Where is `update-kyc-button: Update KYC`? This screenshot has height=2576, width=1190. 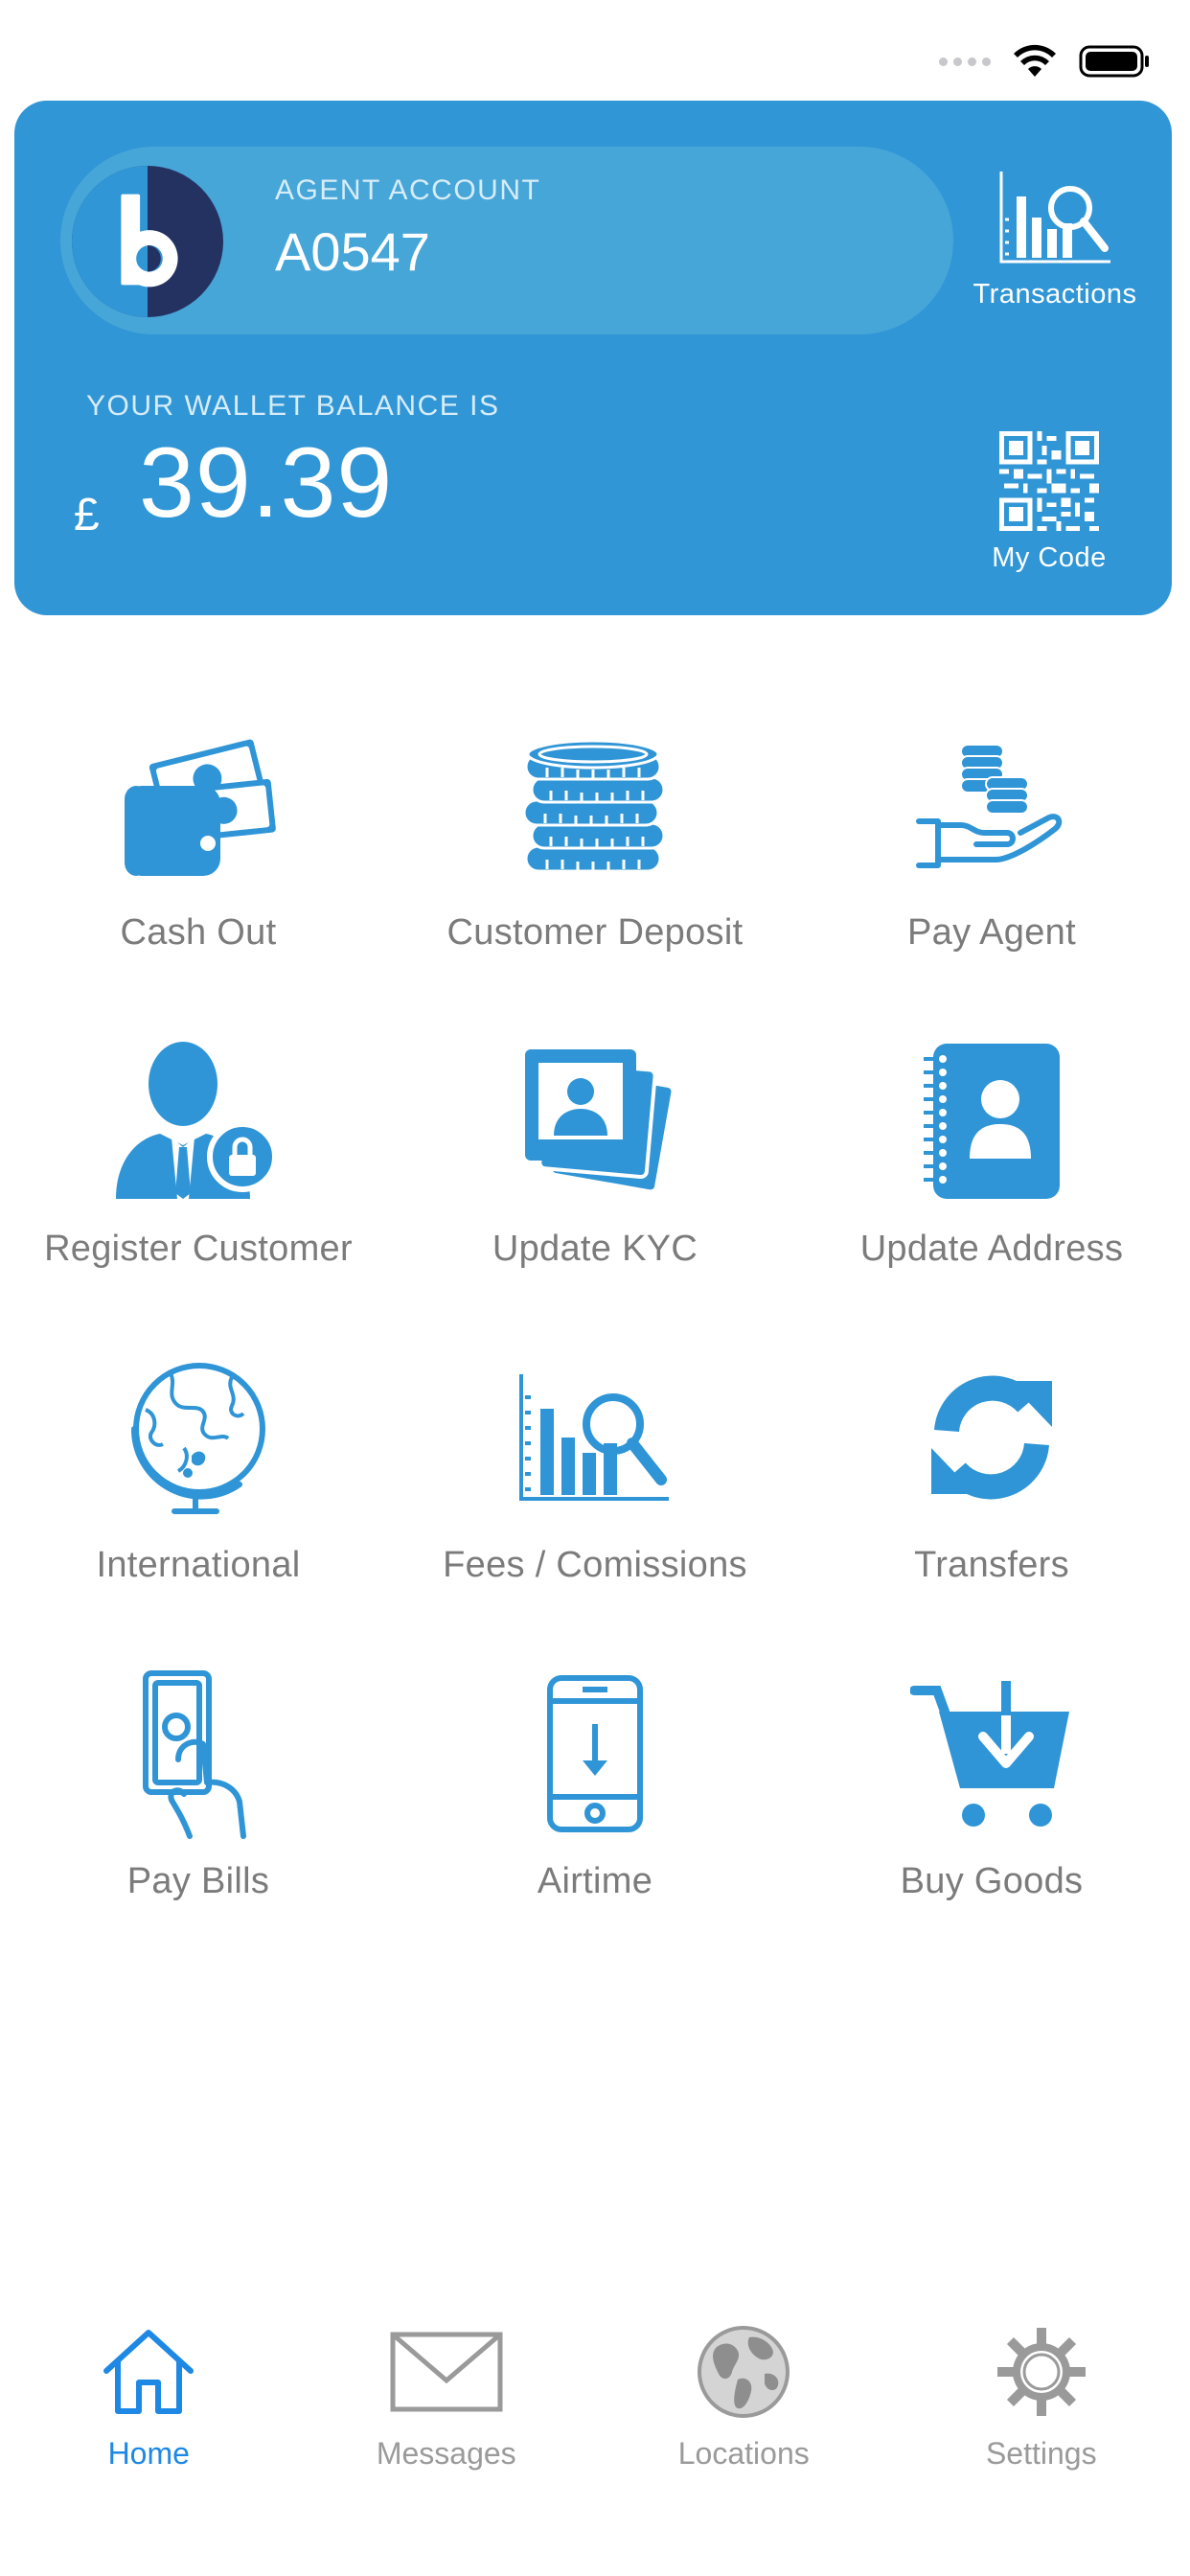 update-kyc-button: Update KYC is located at coordinates (595, 1193).